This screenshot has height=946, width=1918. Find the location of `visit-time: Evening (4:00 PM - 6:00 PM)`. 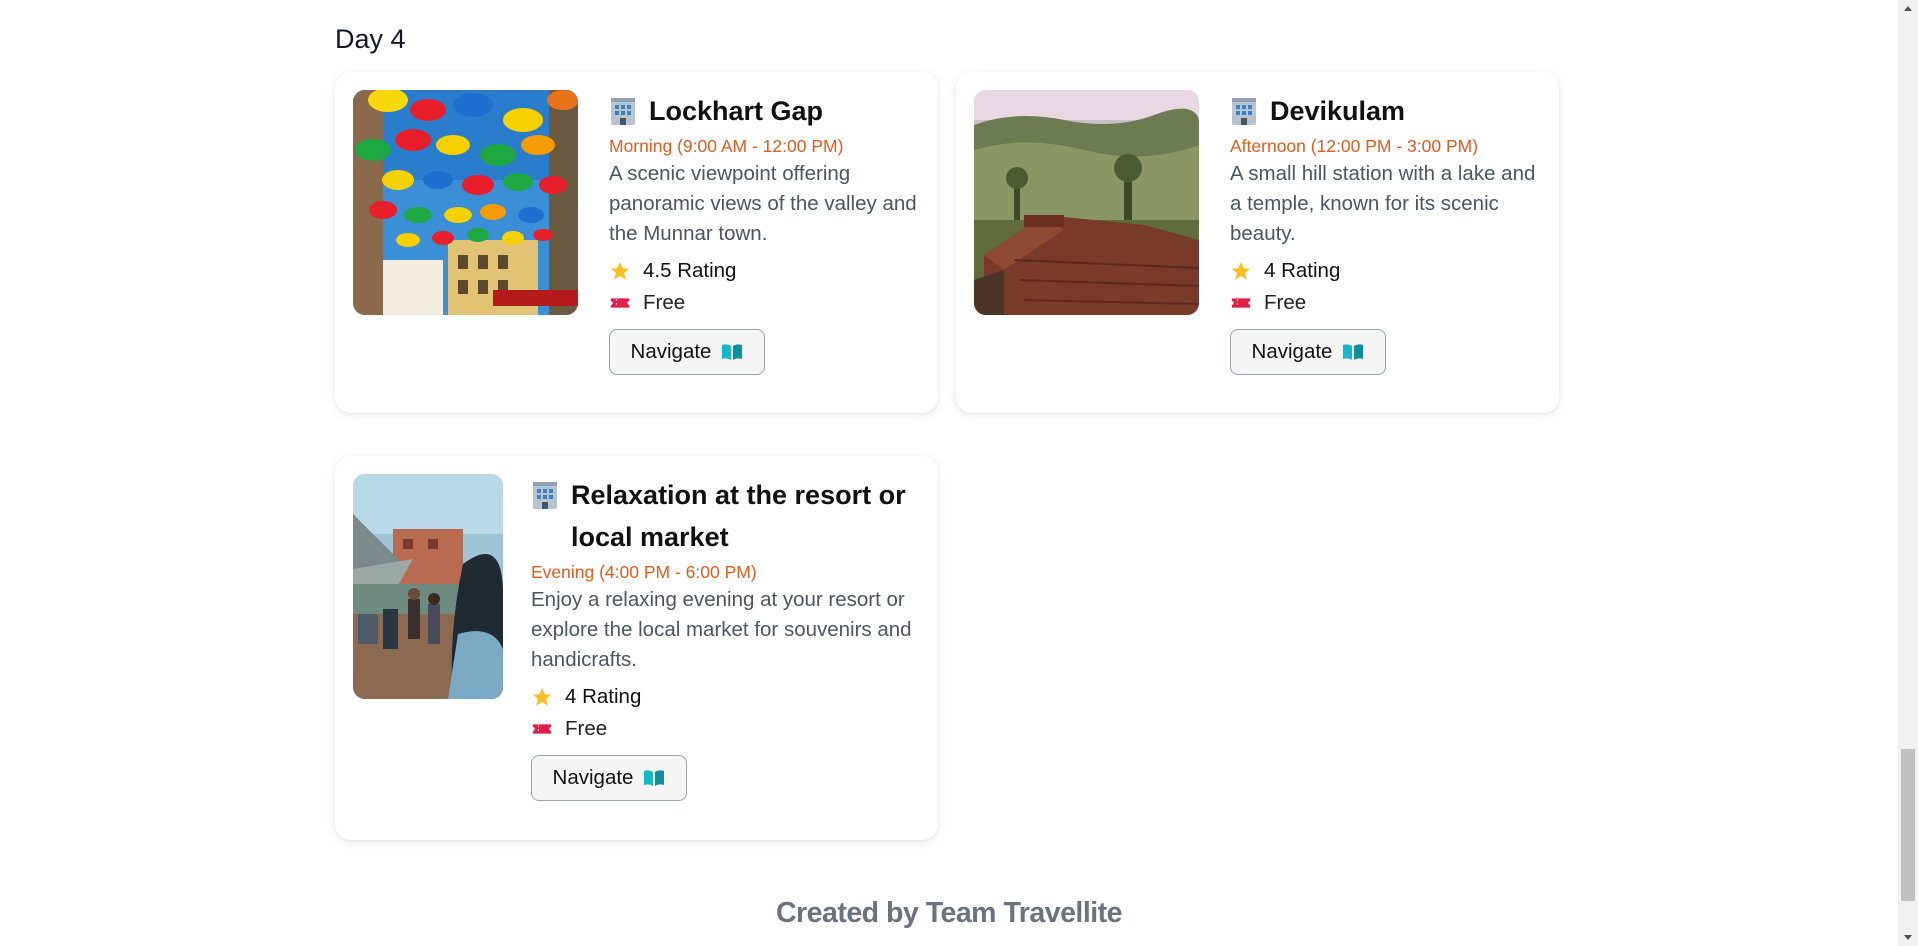

visit-time: Evening (4:00 PM - 6:00 PM) is located at coordinates (644, 572).